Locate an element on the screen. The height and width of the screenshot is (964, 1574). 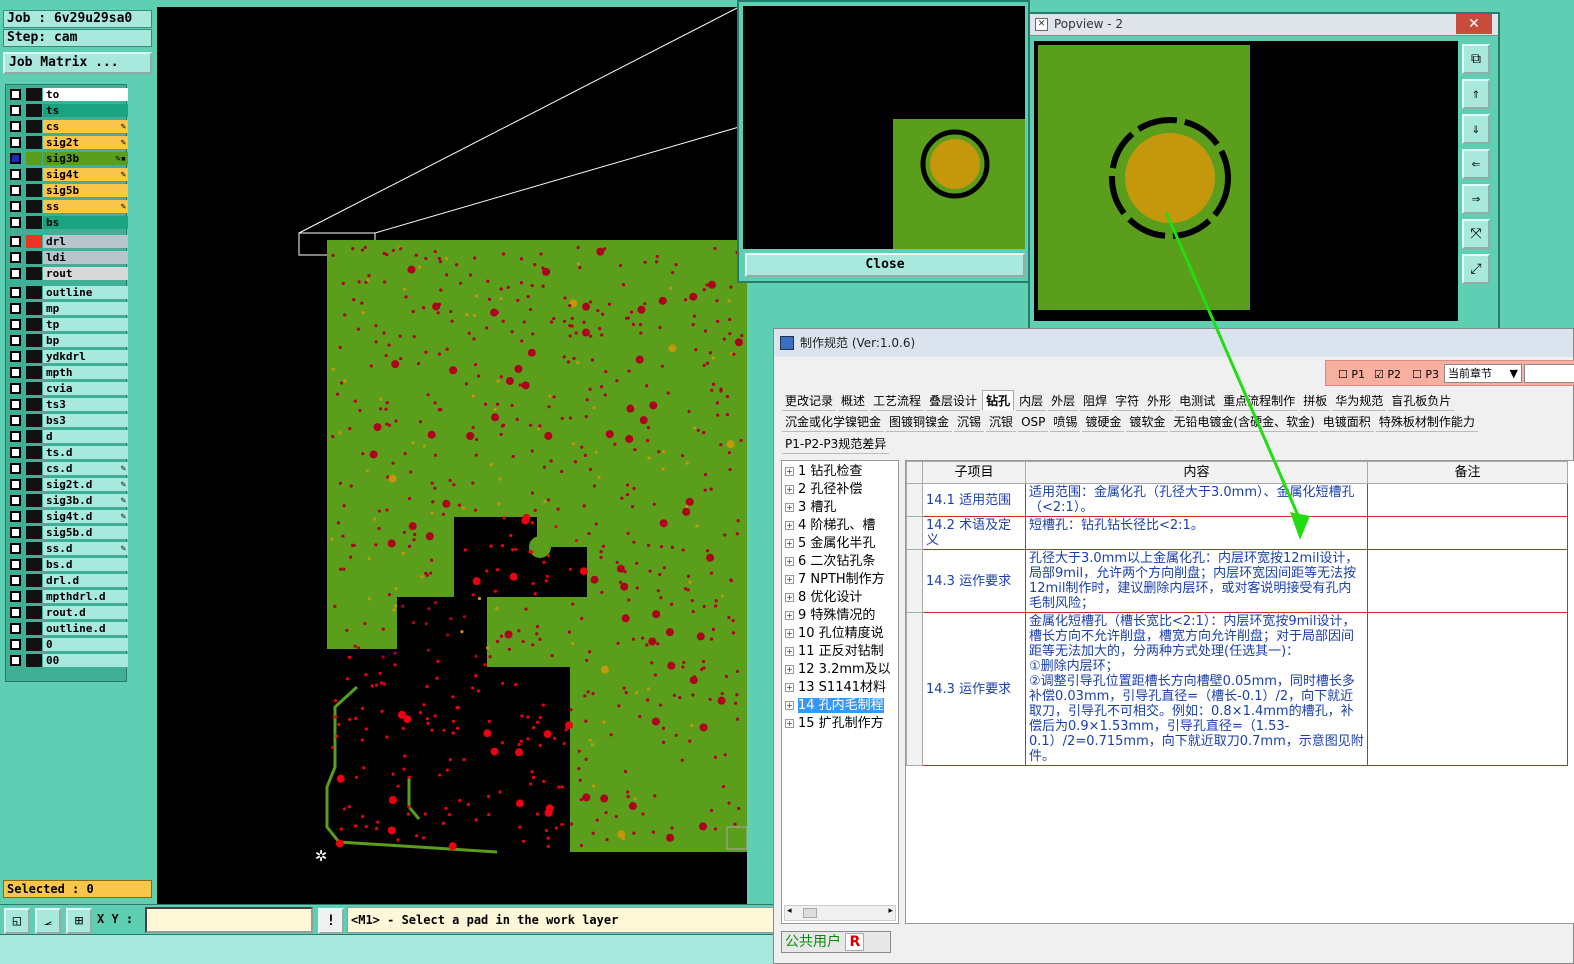
layer-row-outline: outline is located at coordinates (67, 292).